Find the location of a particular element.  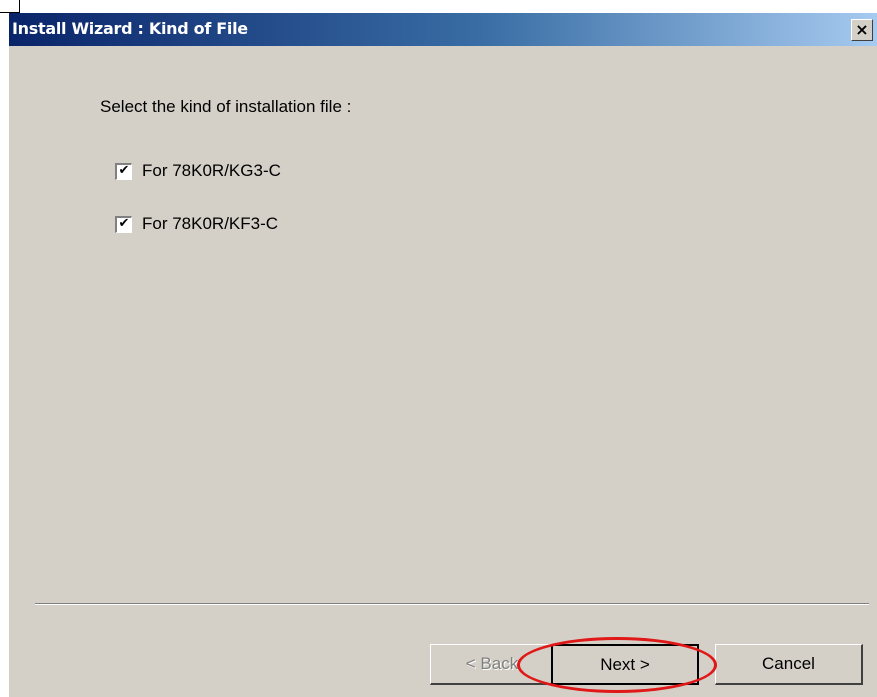

window-title: Install Wizard : Kind of File is located at coordinates (130, 28).